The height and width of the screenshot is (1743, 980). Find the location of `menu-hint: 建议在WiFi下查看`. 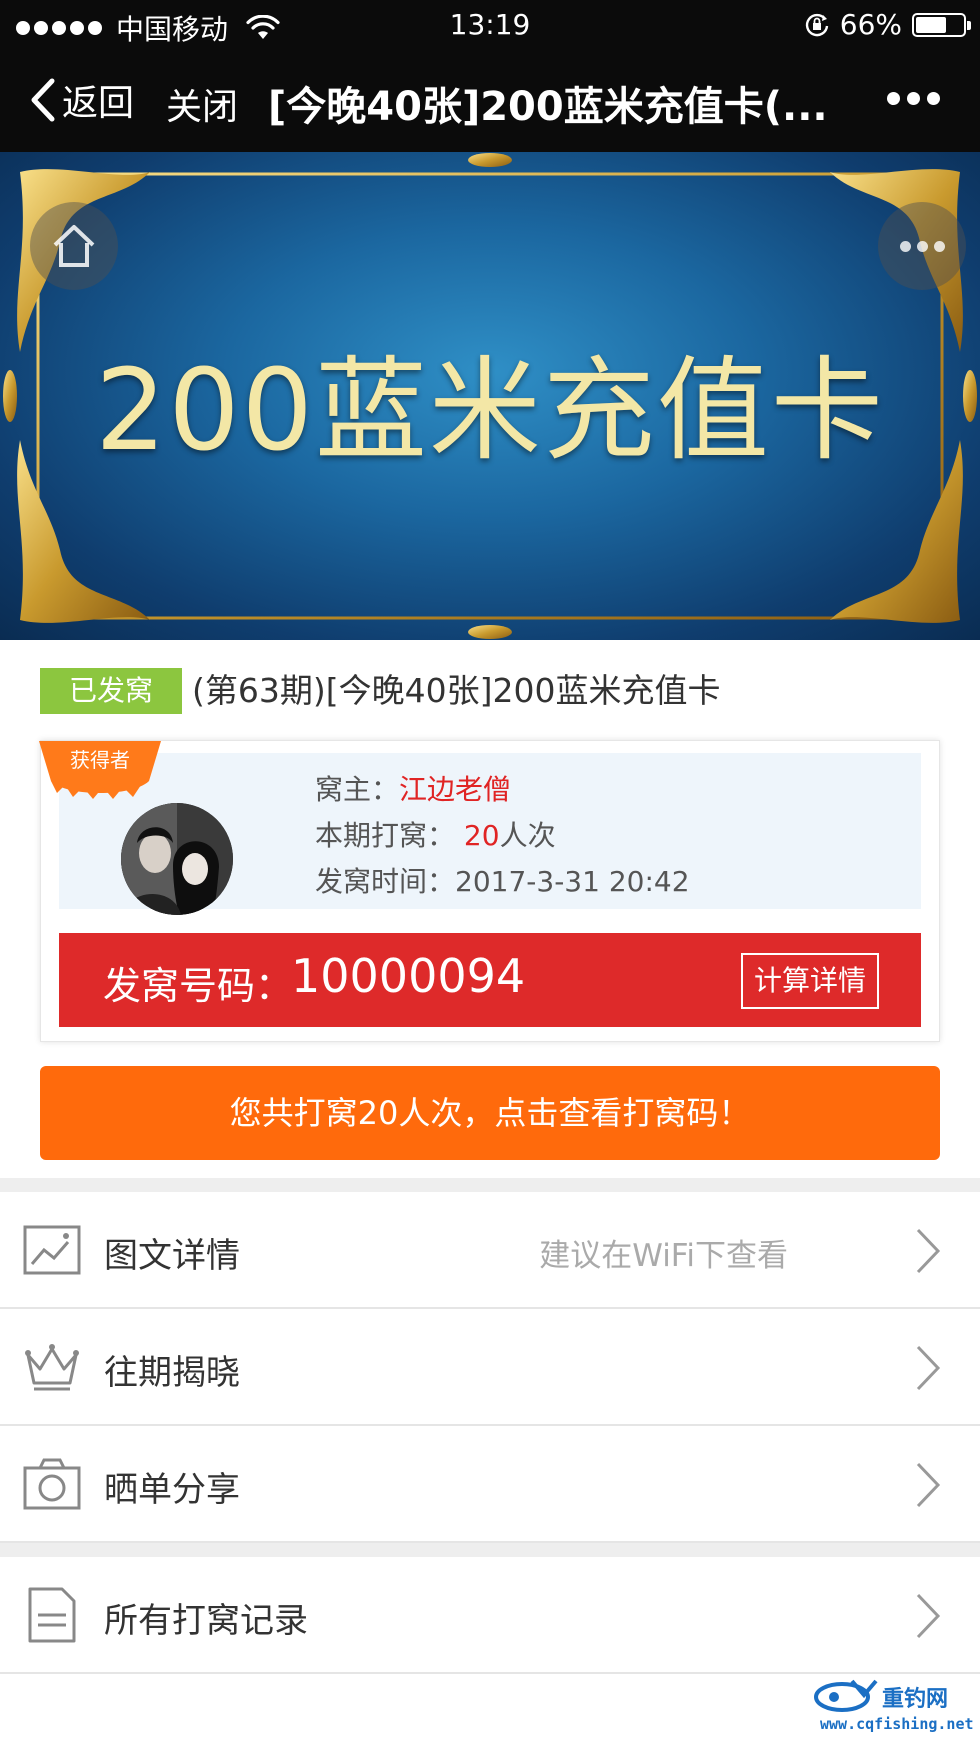

menu-hint: 建议在WiFi下查看 is located at coordinates (663, 1256).